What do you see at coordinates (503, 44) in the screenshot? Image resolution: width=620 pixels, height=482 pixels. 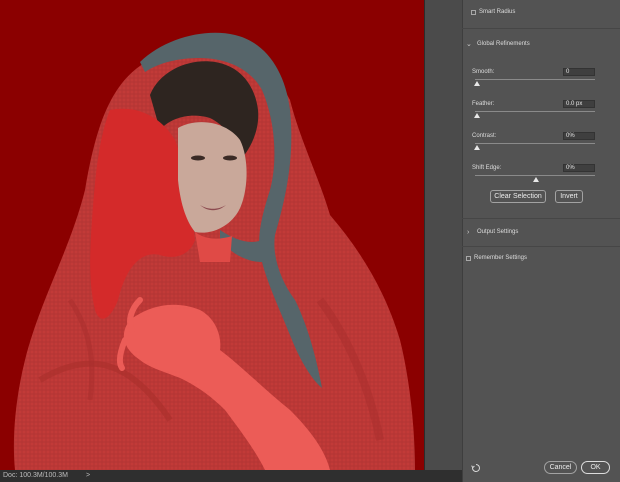 I see `global-refinements-header: Global Refinements` at bounding box center [503, 44].